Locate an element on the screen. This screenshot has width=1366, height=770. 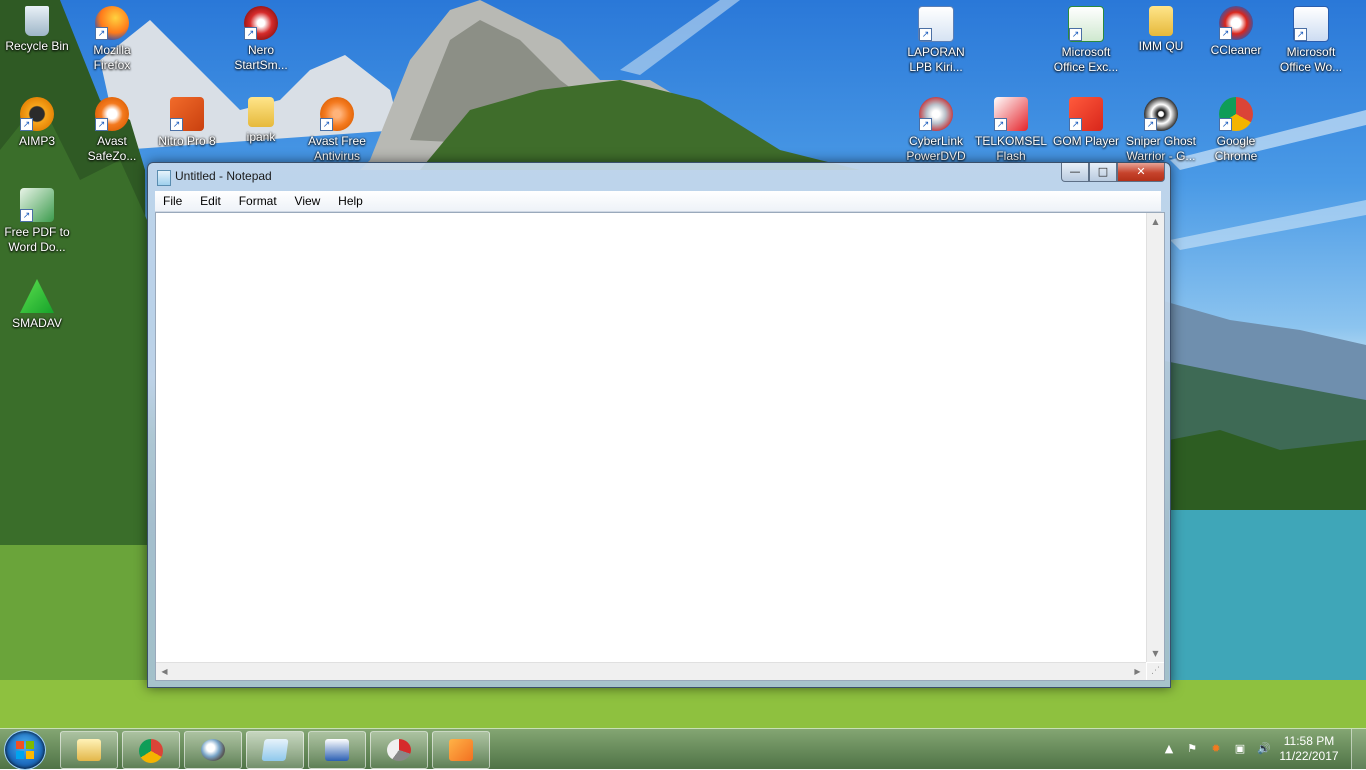
firefox-icon: ↗ is located at coordinates (112, 23).